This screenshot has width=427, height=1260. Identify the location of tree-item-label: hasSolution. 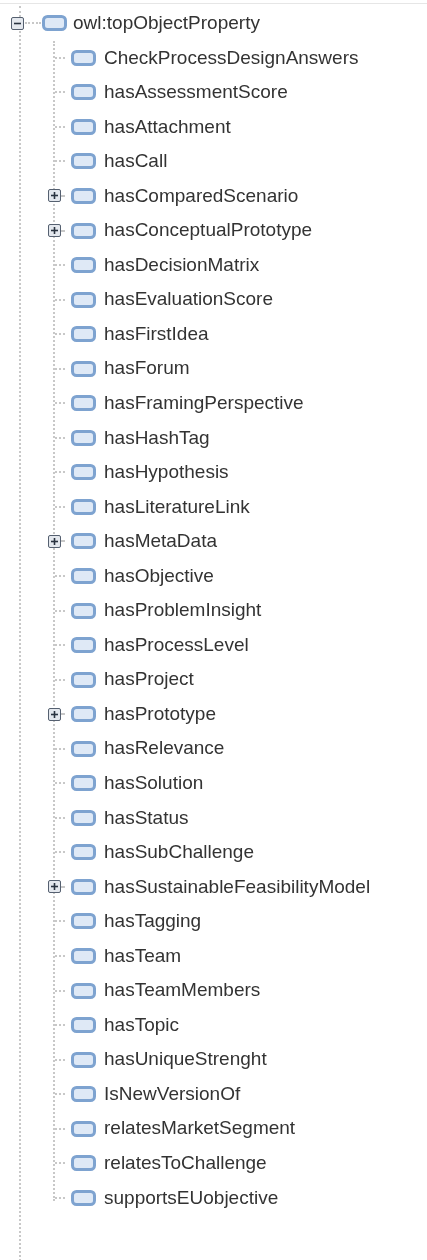
(154, 783).